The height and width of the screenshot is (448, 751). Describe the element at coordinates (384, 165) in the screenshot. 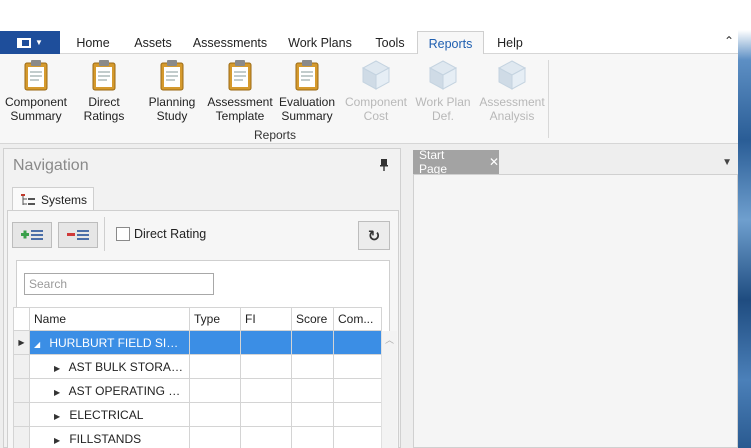

I see `pin-icon` at that location.